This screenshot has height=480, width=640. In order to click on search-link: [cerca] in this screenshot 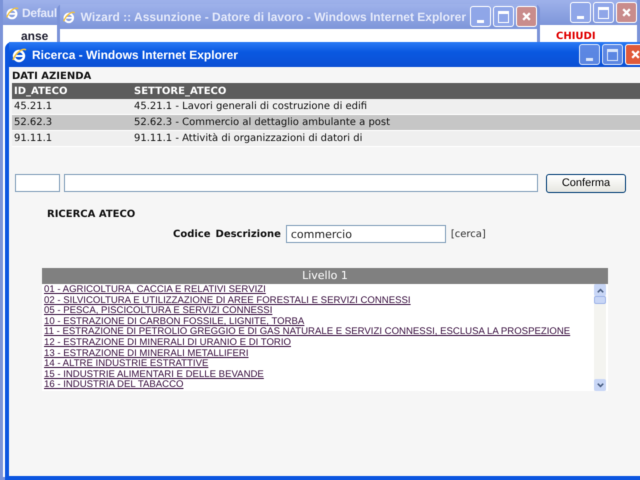, I will do `click(468, 234)`.